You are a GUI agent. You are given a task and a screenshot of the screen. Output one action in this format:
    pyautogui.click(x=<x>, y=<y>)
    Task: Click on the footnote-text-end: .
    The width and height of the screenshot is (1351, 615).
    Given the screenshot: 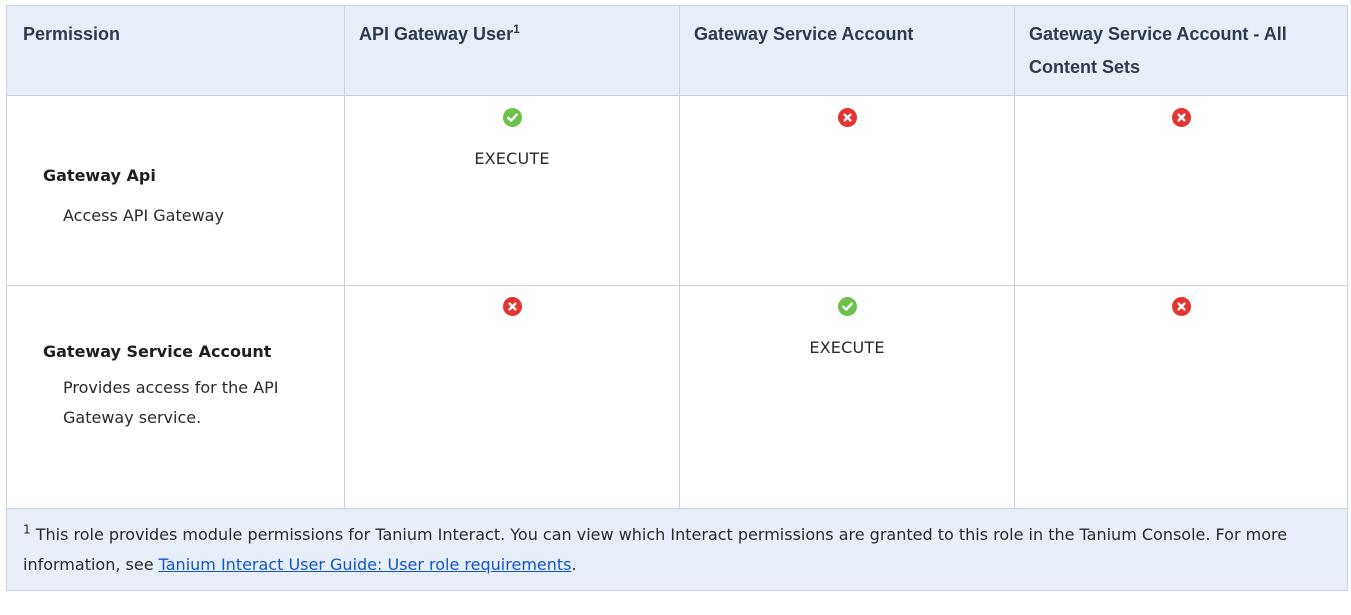 What is the action you would take?
    pyautogui.click(x=574, y=564)
    